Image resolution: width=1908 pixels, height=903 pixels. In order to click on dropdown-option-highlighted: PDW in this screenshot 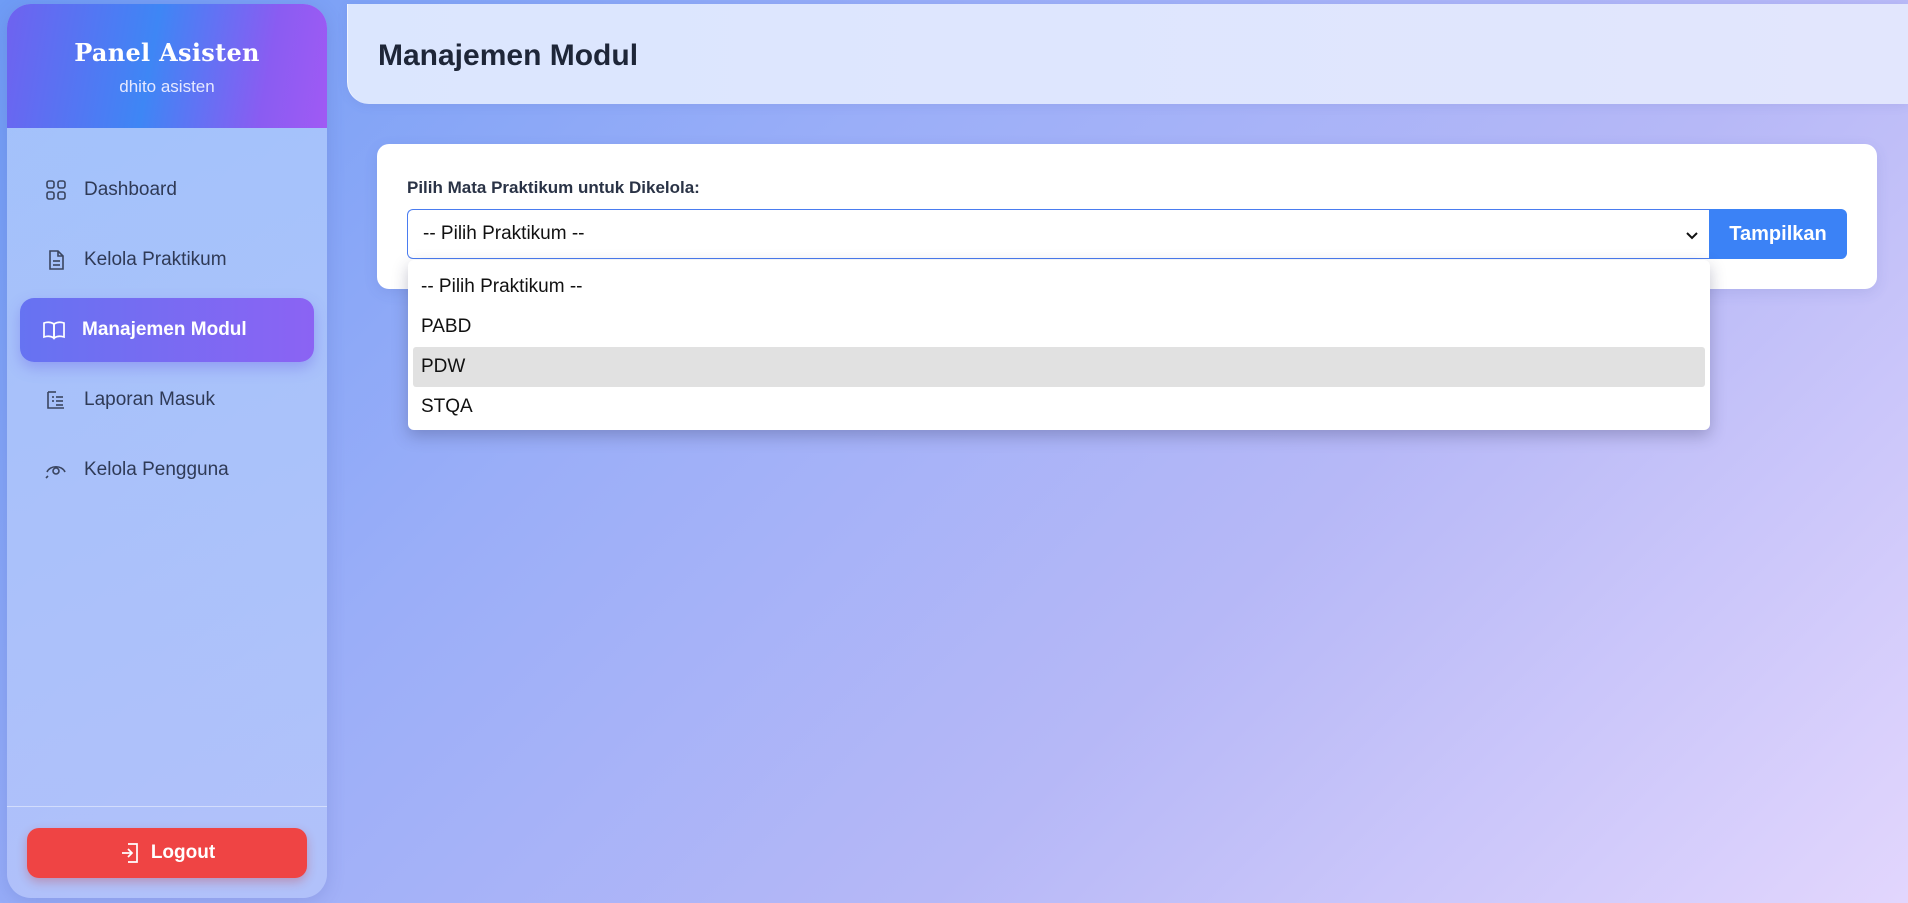, I will do `click(1059, 367)`.